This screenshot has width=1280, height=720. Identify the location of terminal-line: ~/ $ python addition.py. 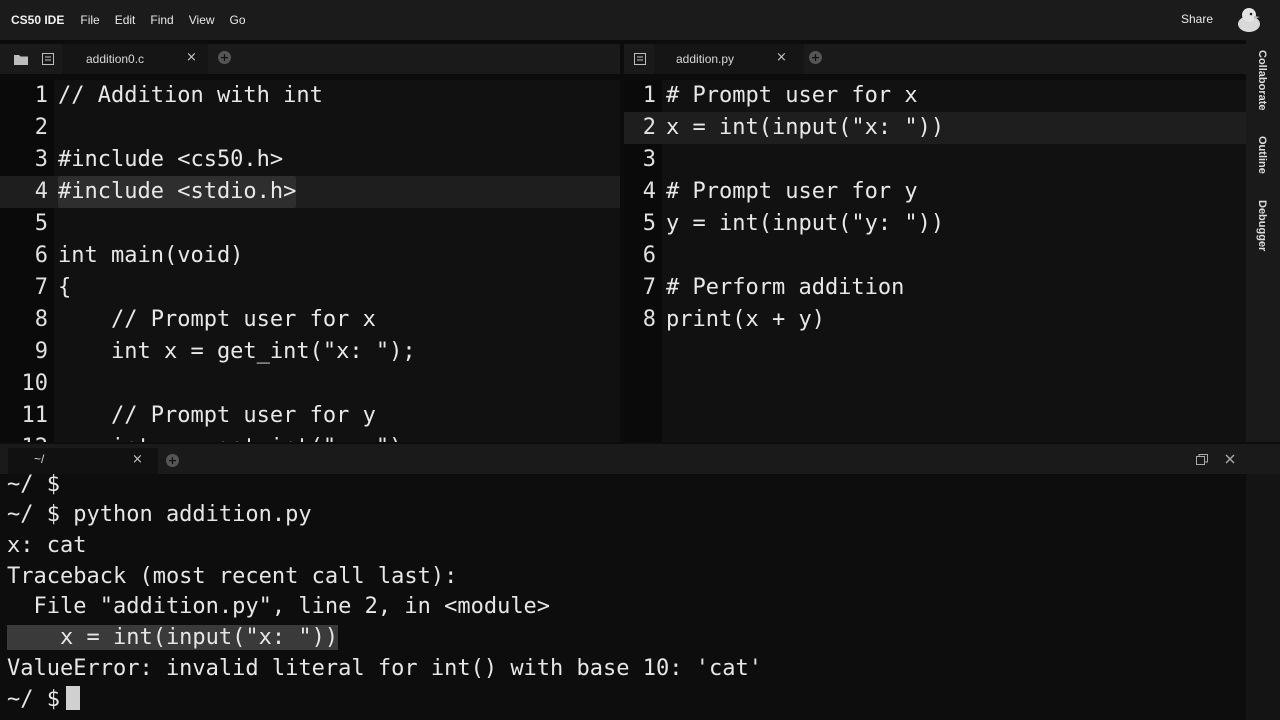
(159, 514).